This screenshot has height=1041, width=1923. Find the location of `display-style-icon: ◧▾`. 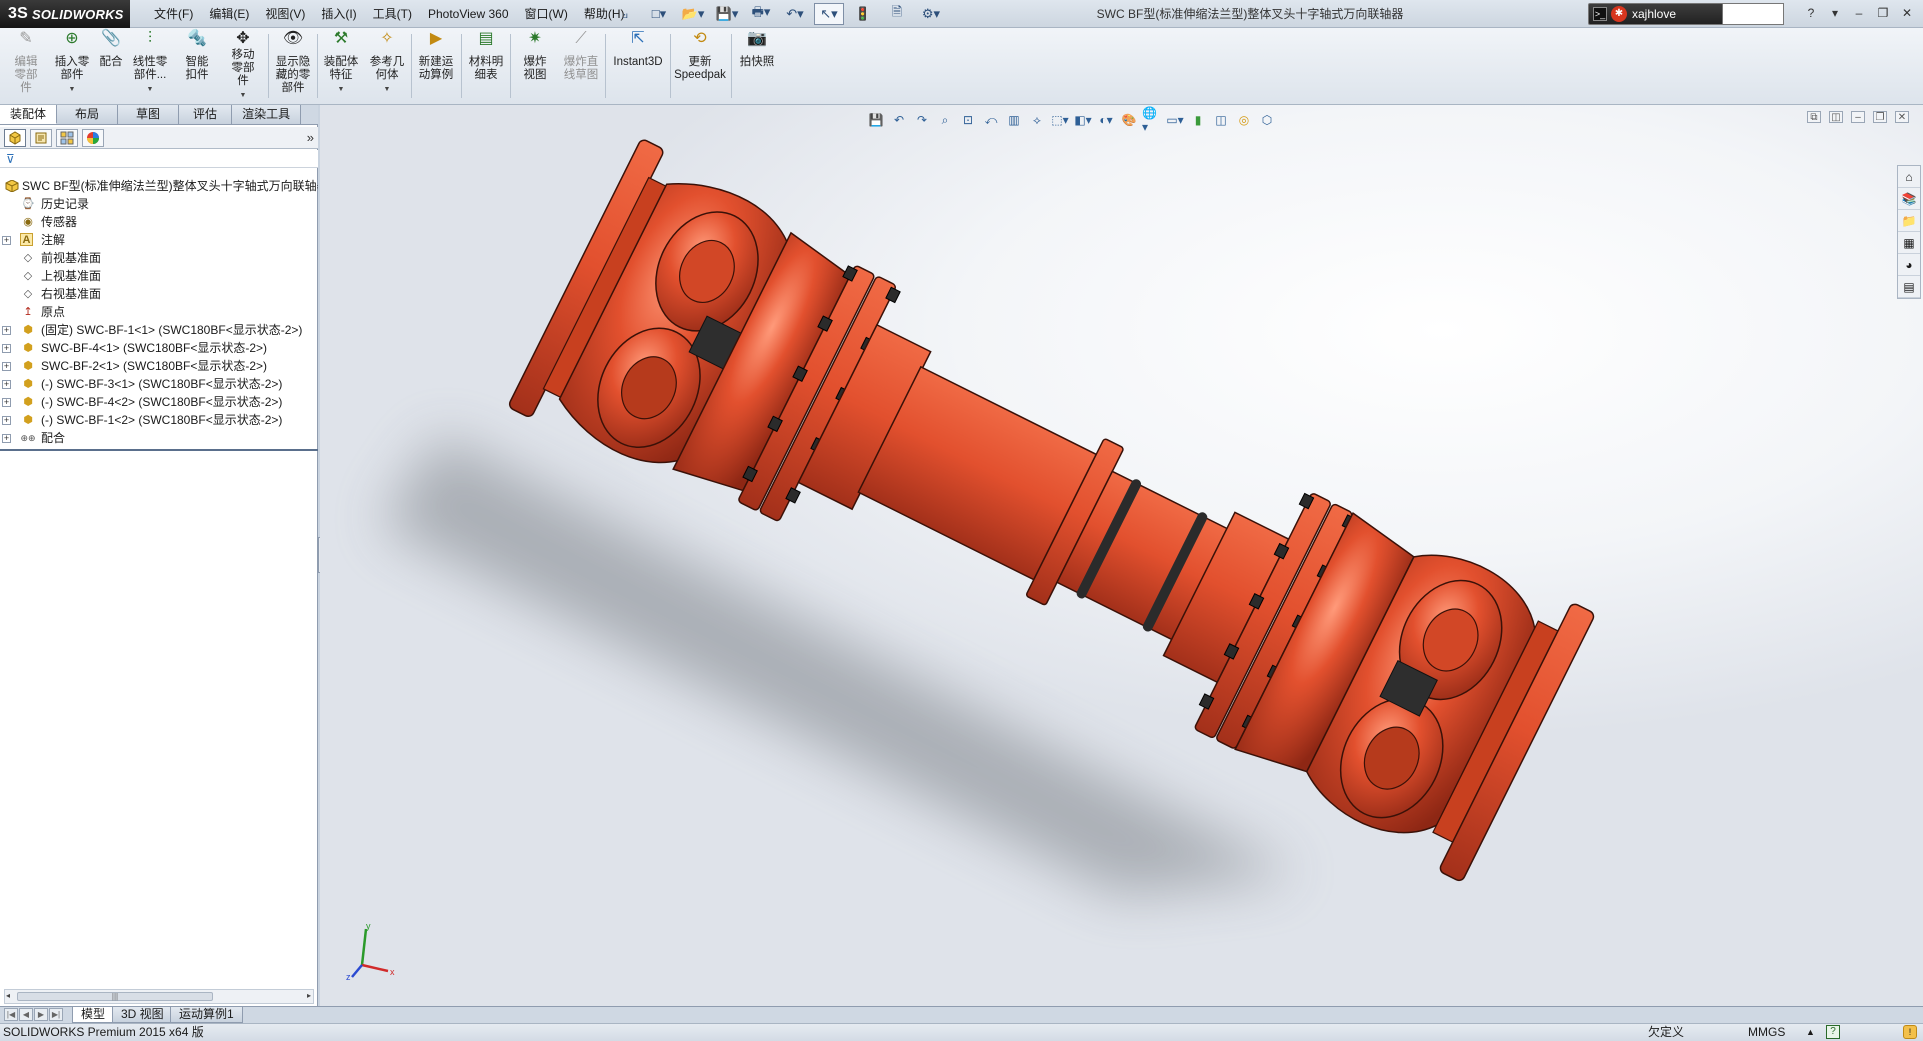

display-style-icon: ◧▾ is located at coordinates (1083, 120).